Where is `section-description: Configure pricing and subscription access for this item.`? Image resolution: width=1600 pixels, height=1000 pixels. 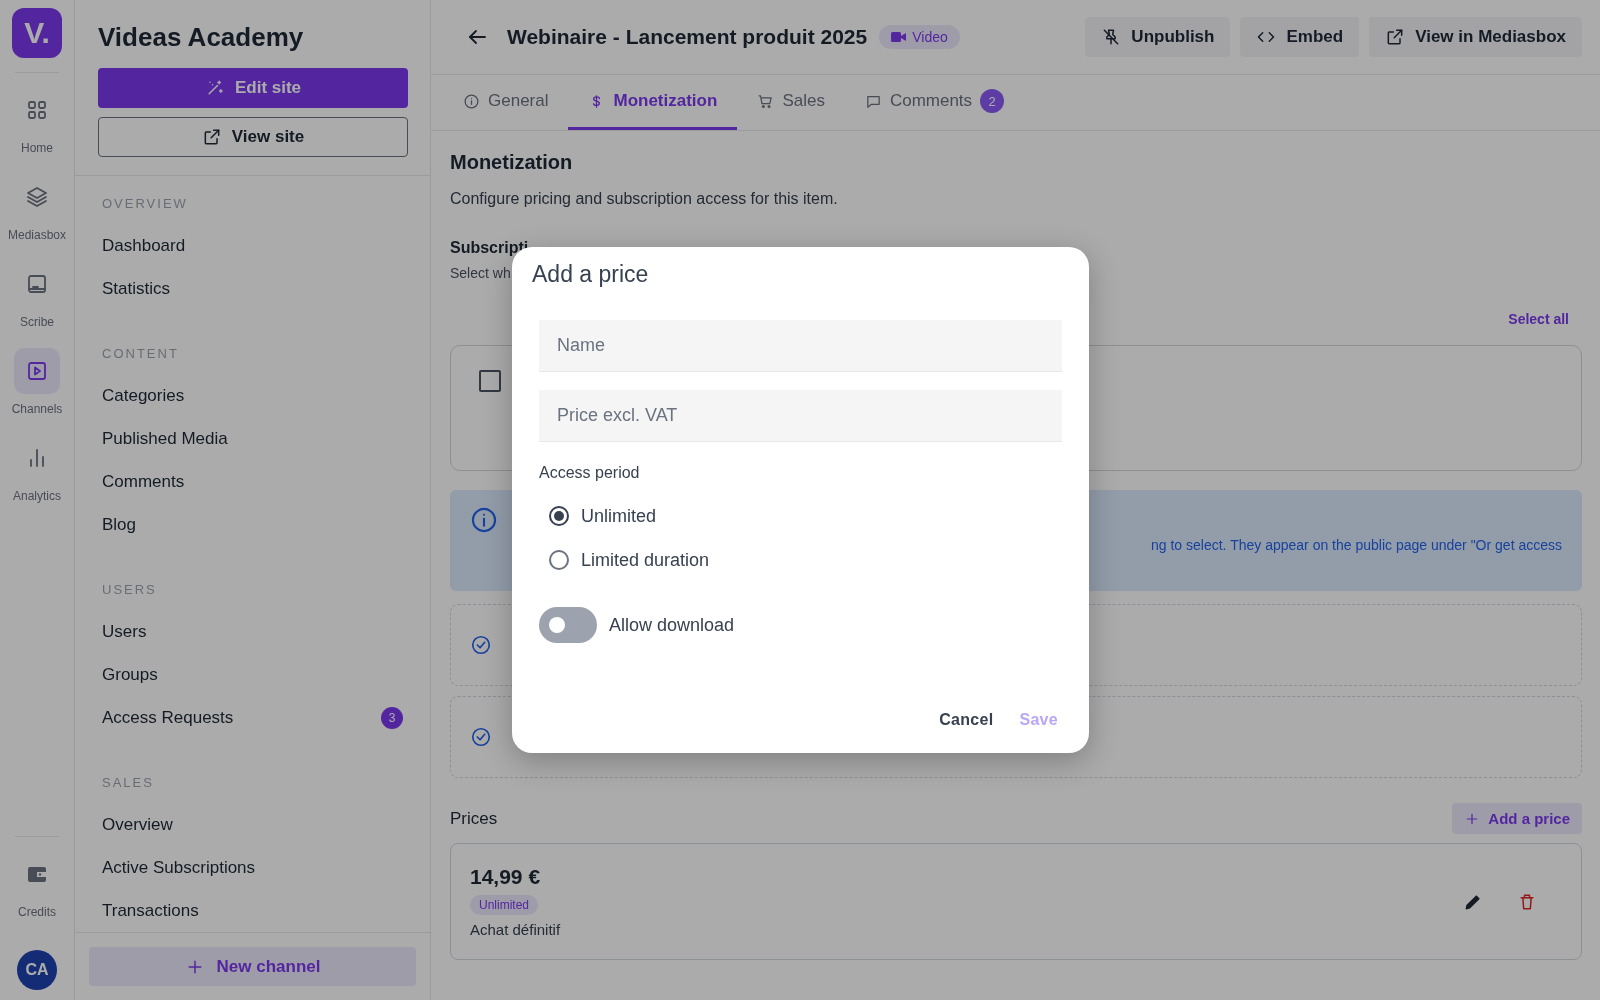 section-description: Configure pricing and subscription access for this item. is located at coordinates (644, 199).